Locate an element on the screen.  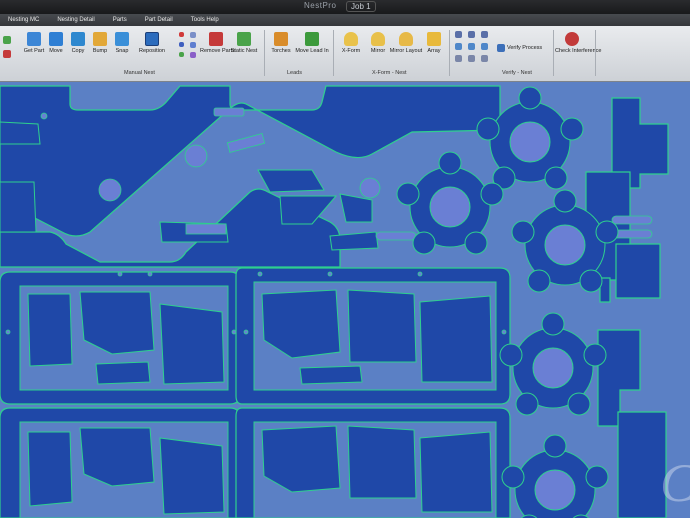
x-form-button: X-Form is located at coordinates (351, 43).